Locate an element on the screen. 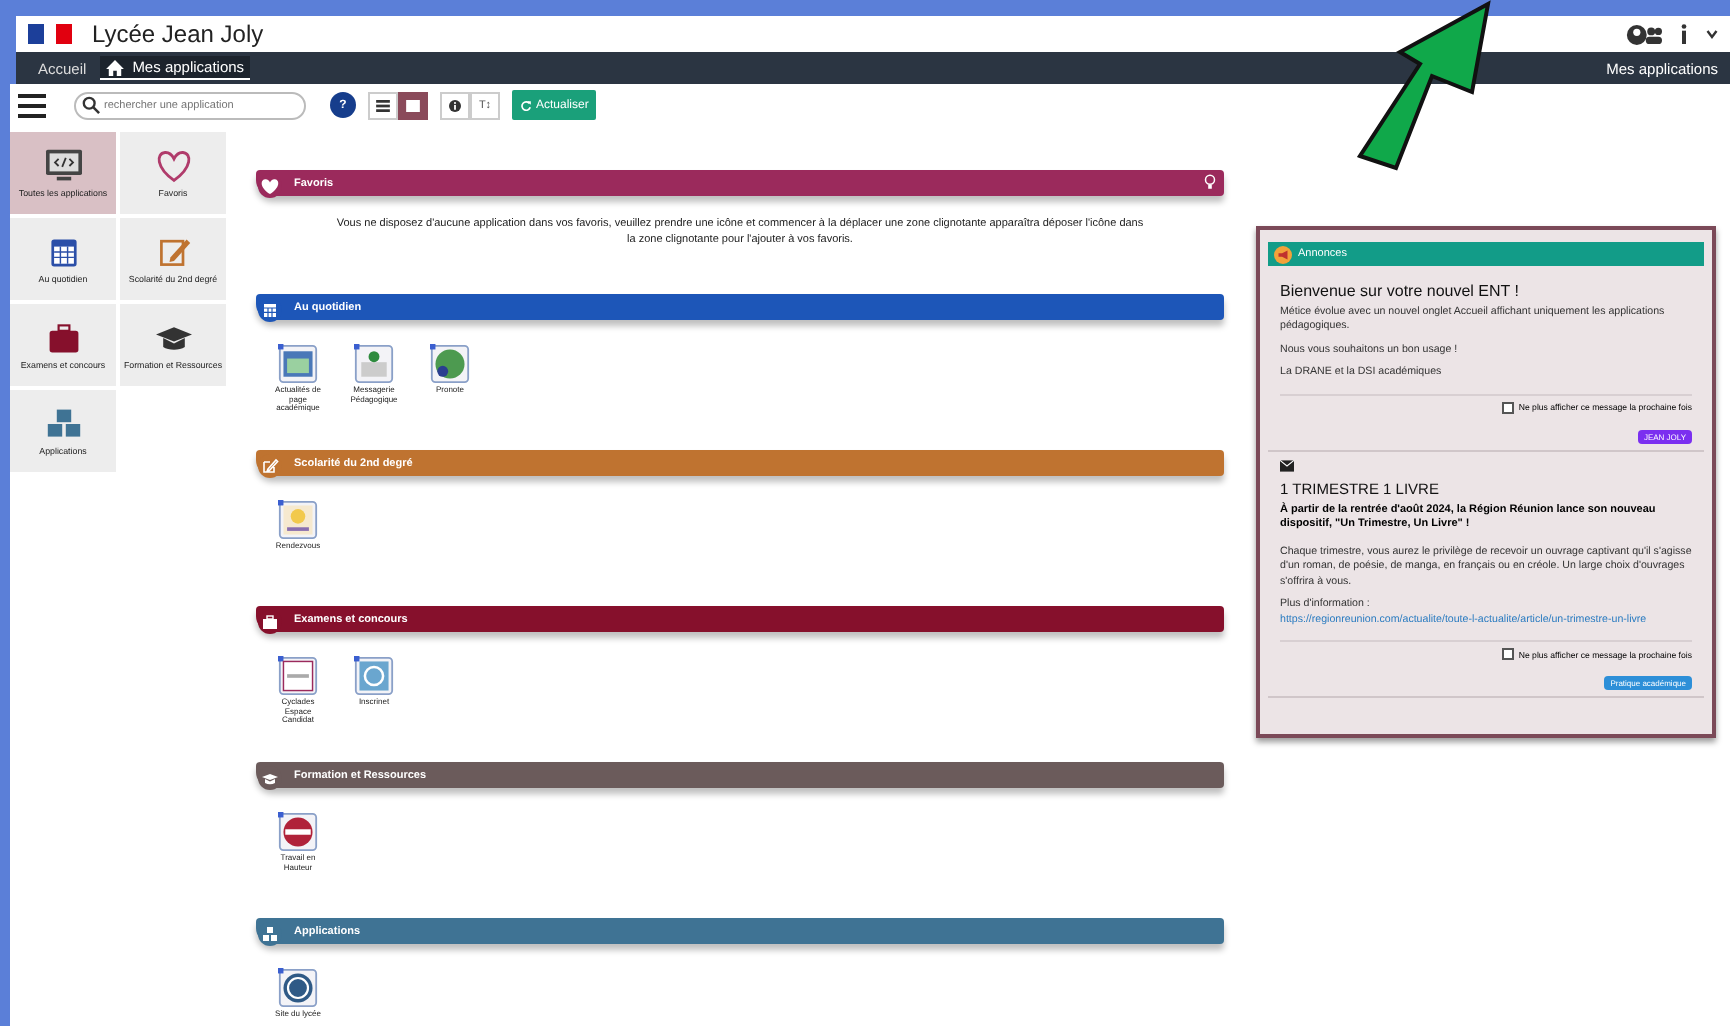 Image resolution: width=1730 pixels, height=1026 pixels. grid-view-button is located at coordinates (413, 105).